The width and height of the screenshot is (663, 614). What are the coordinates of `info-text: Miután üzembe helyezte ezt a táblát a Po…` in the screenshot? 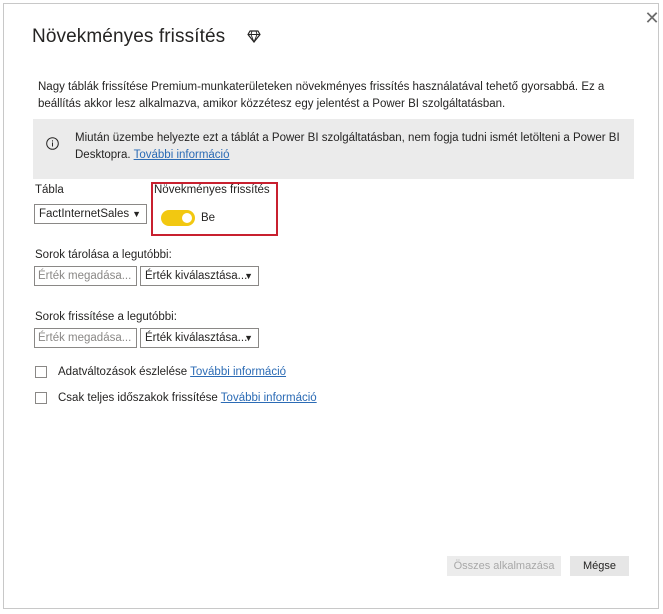 It's located at (347, 147).